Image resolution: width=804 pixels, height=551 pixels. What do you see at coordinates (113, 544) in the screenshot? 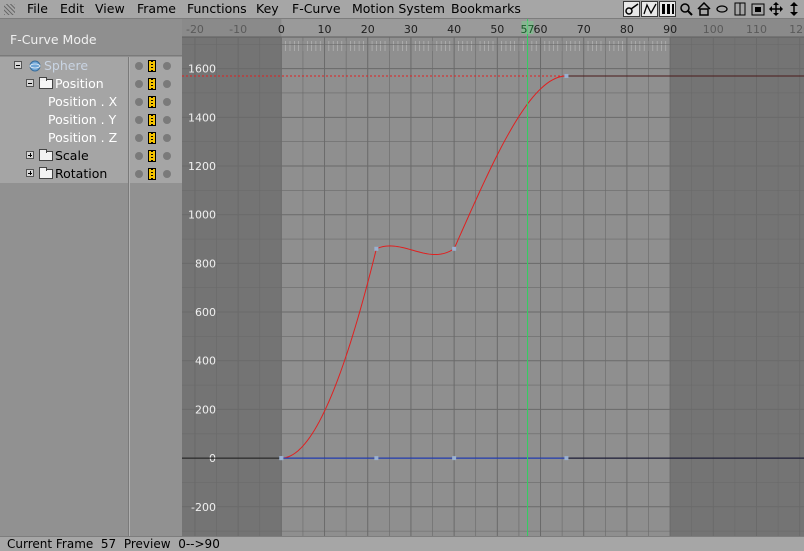
I see `status-text: Current Frame 57 Preview 0-->90` at bounding box center [113, 544].